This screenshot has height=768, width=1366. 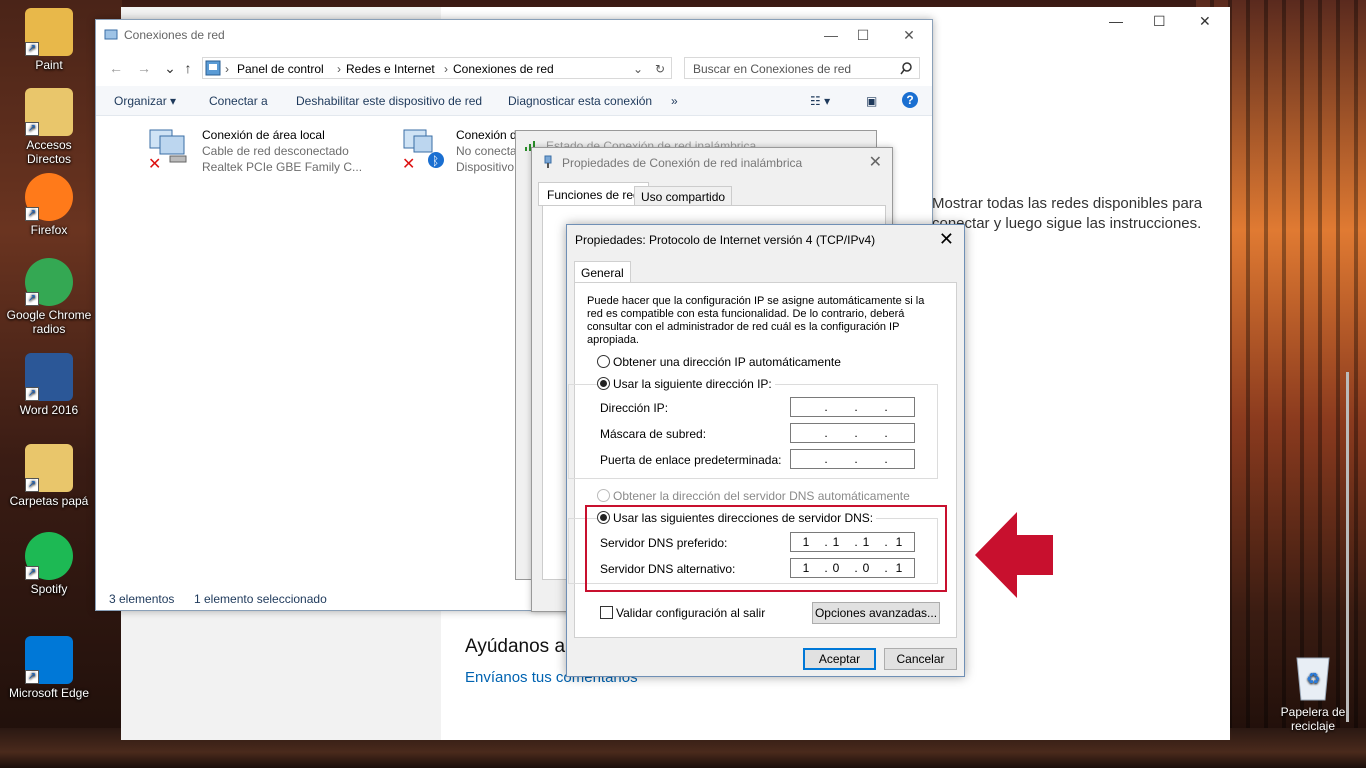 I want to click on organize-button: Organizar ▾, so click(x=145, y=101).